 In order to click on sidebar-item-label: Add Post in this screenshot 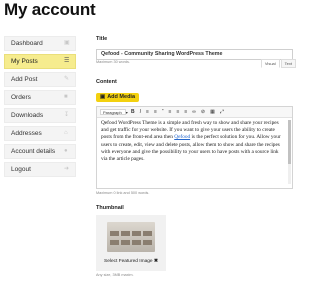, I will do `click(24, 79)`.